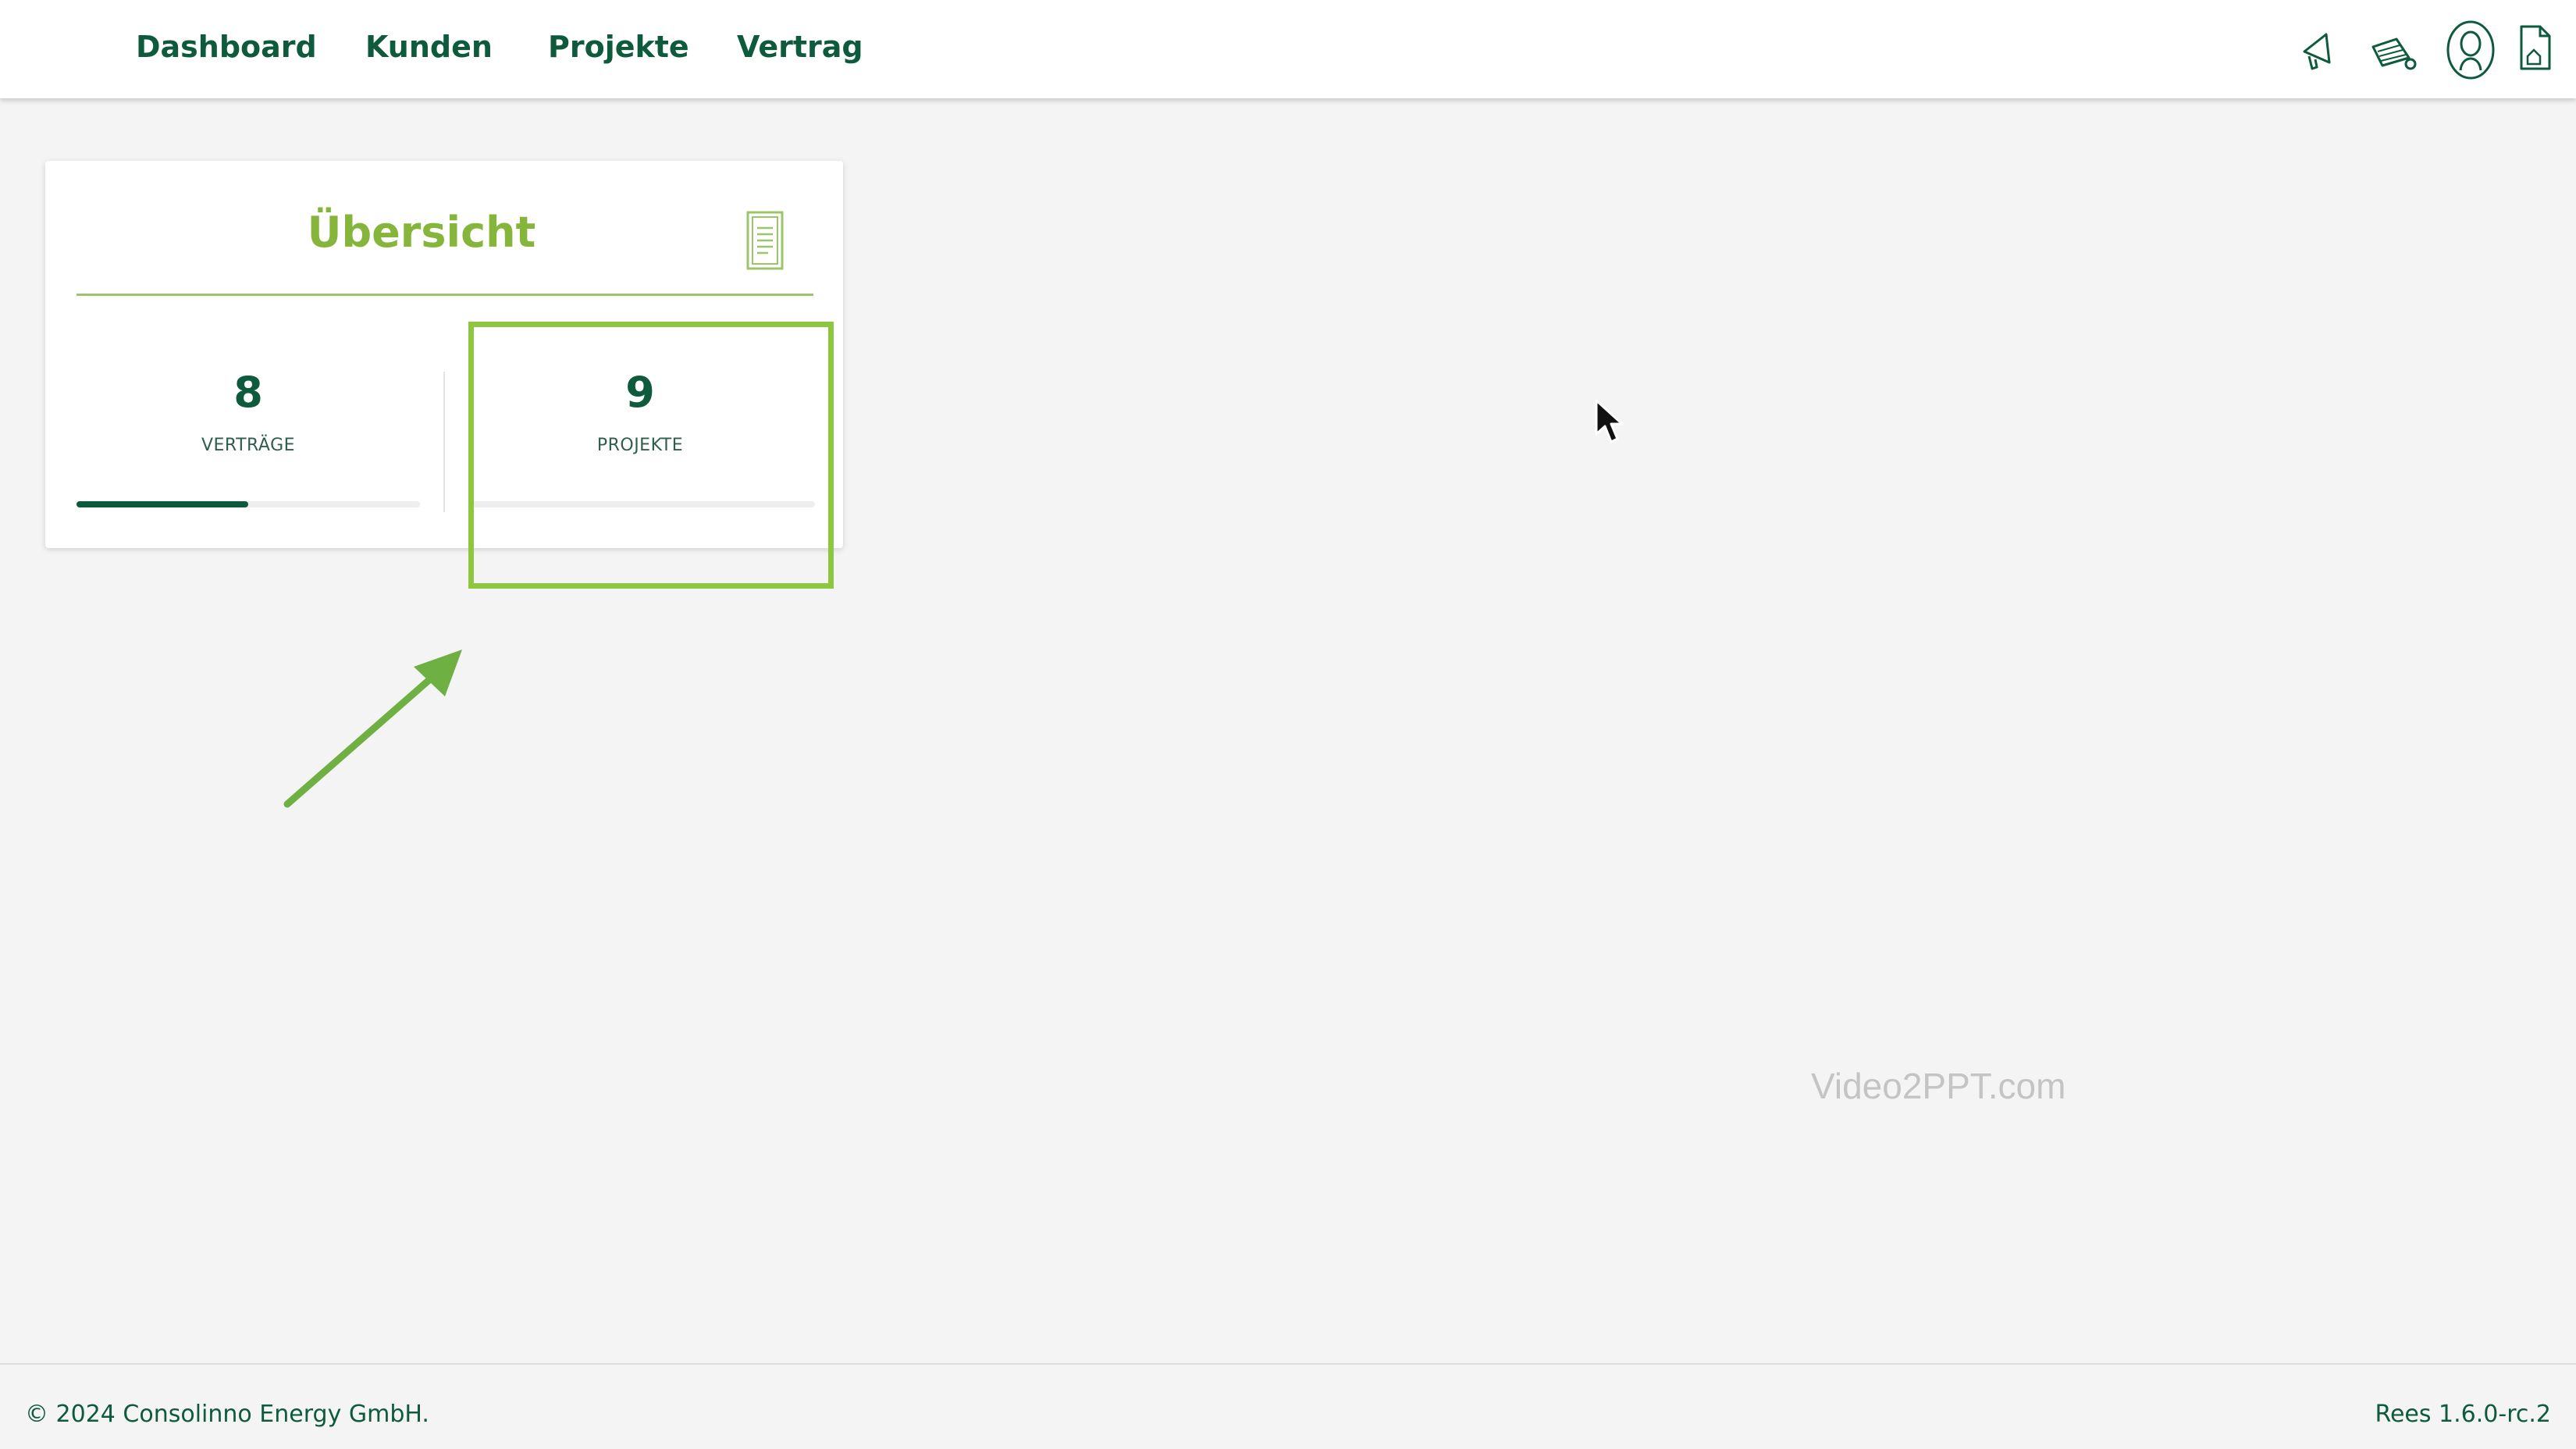  What do you see at coordinates (2535, 48) in the screenshot?
I see `document-icon` at bounding box center [2535, 48].